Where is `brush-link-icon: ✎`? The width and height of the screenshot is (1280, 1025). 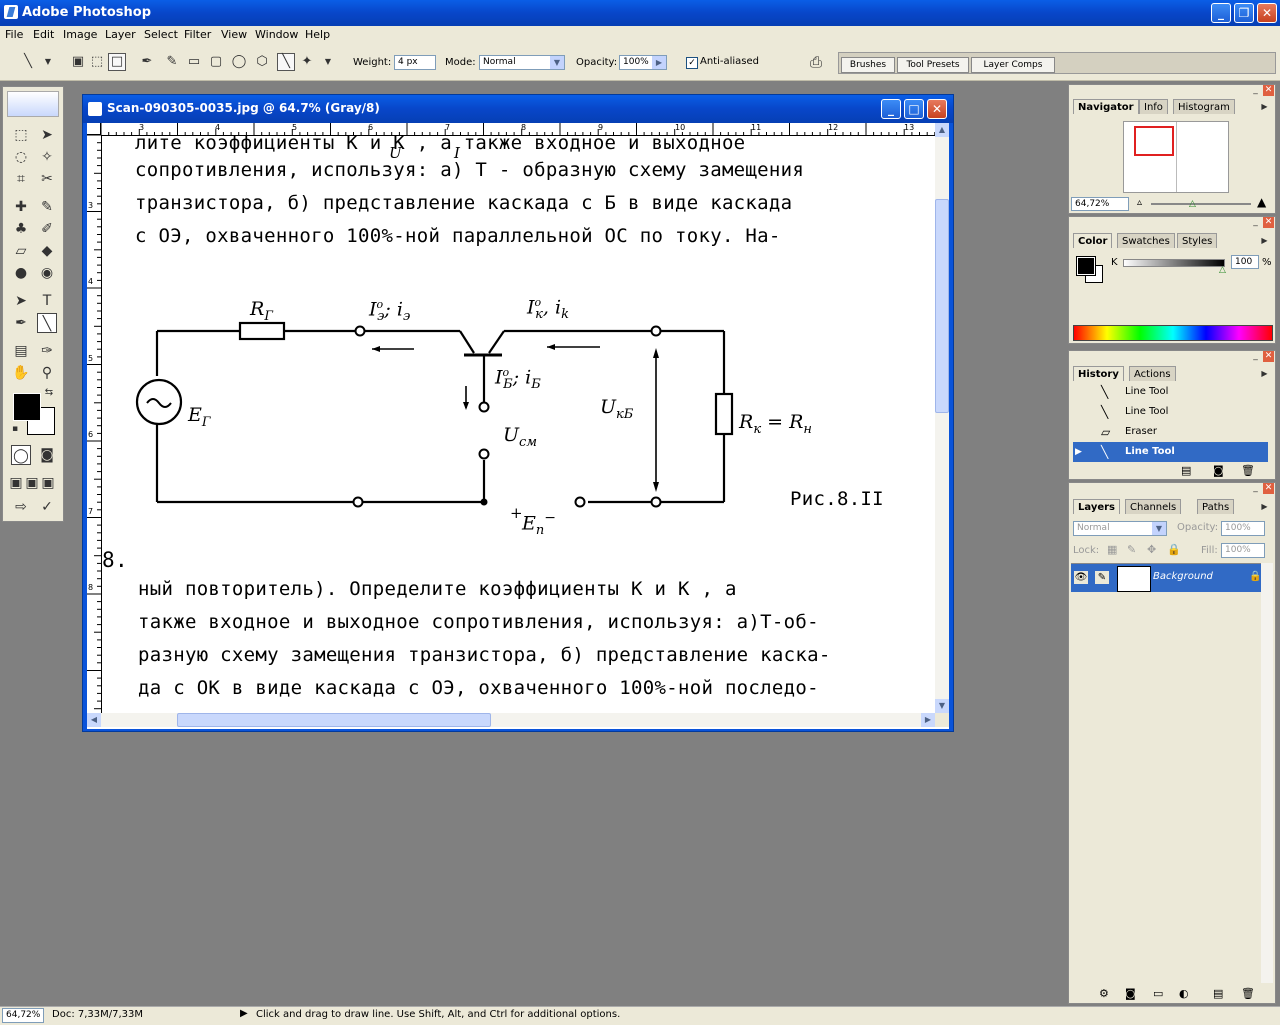
brush-link-icon: ✎ is located at coordinates (1102, 577).